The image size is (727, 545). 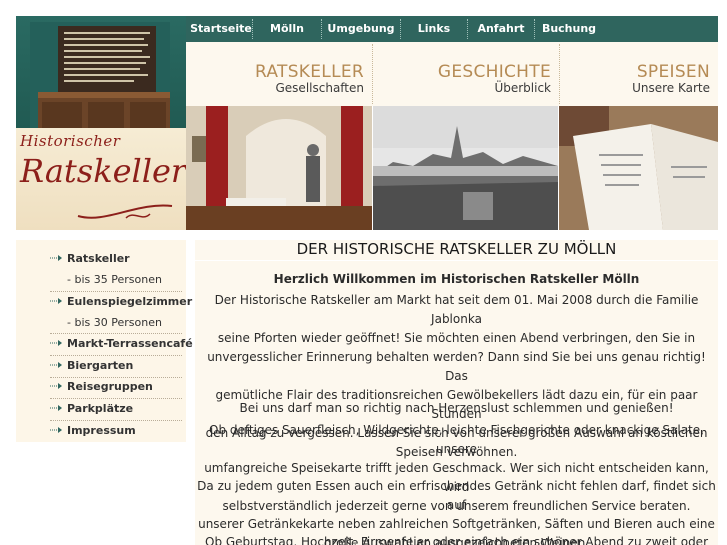 I want to click on nav-startseite: Startseite, so click(x=221, y=29).